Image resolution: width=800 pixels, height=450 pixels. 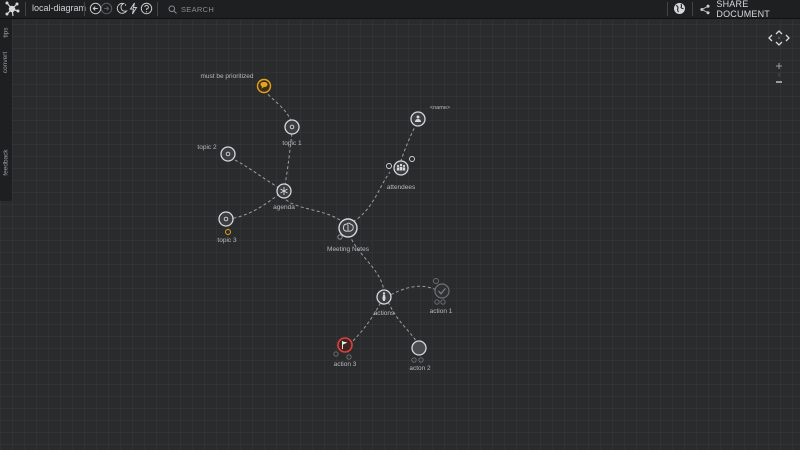 I want to click on runner-icon, so click(x=384, y=296).